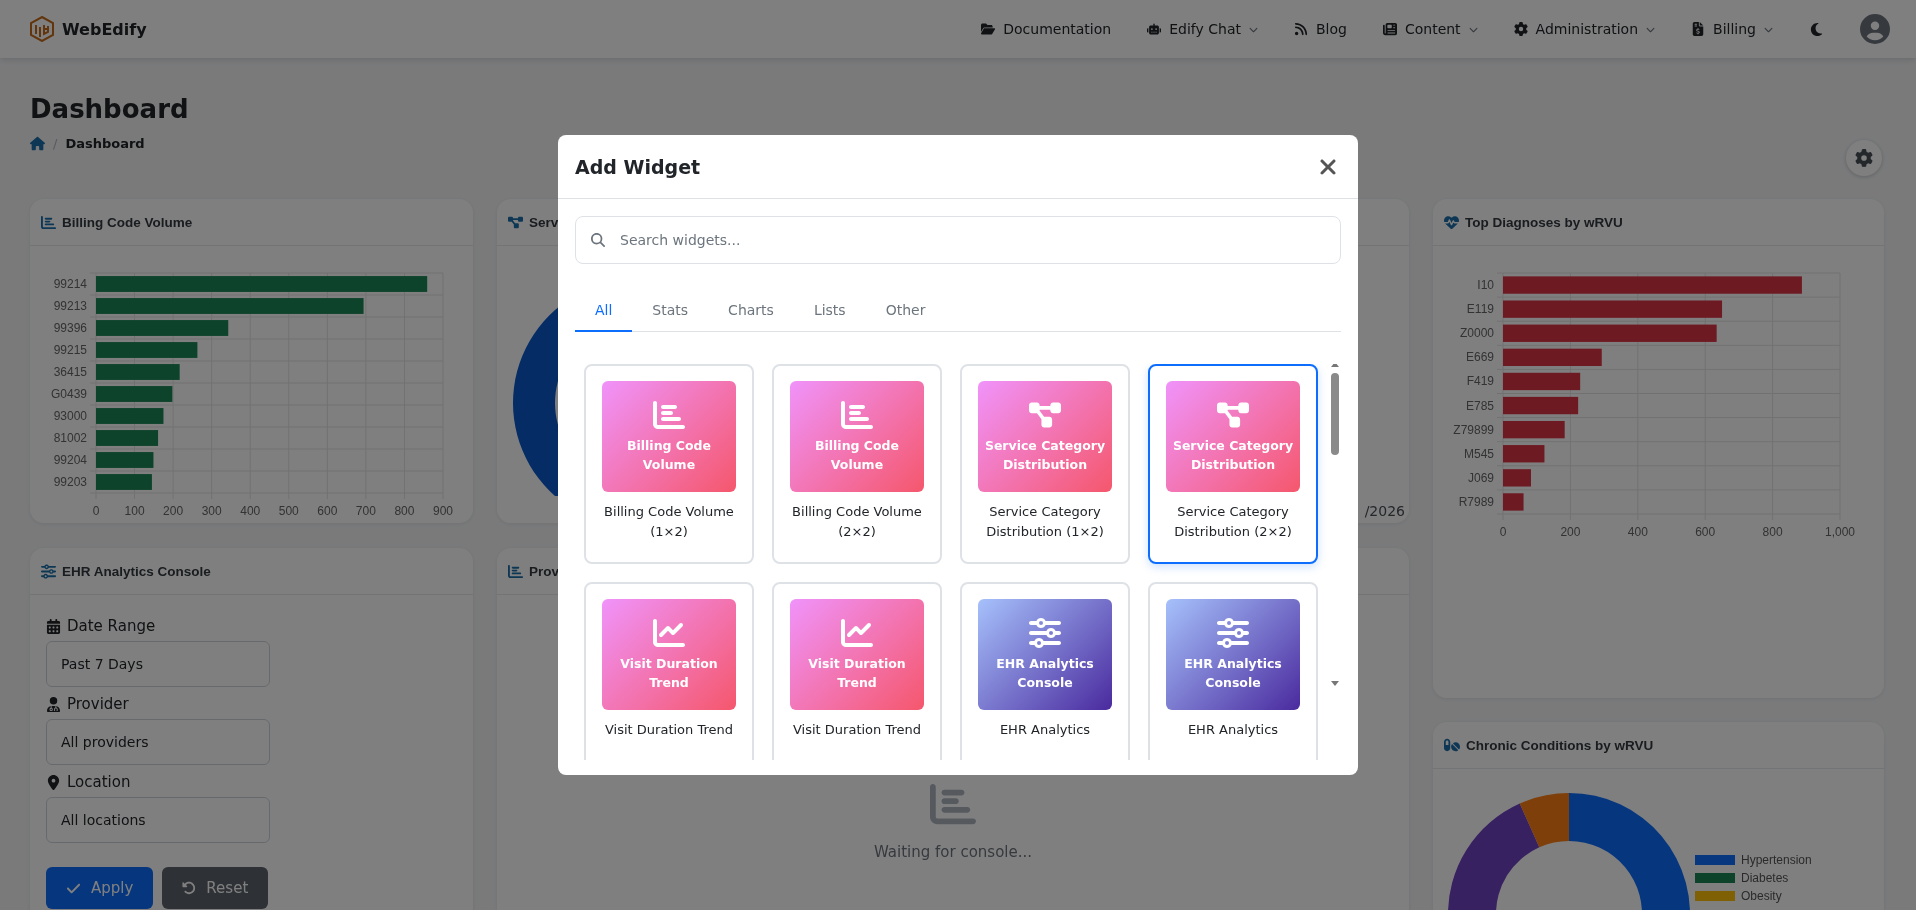 The height and width of the screenshot is (910, 1916). Describe the element at coordinates (598, 240) in the screenshot. I see `search-icon` at that location.